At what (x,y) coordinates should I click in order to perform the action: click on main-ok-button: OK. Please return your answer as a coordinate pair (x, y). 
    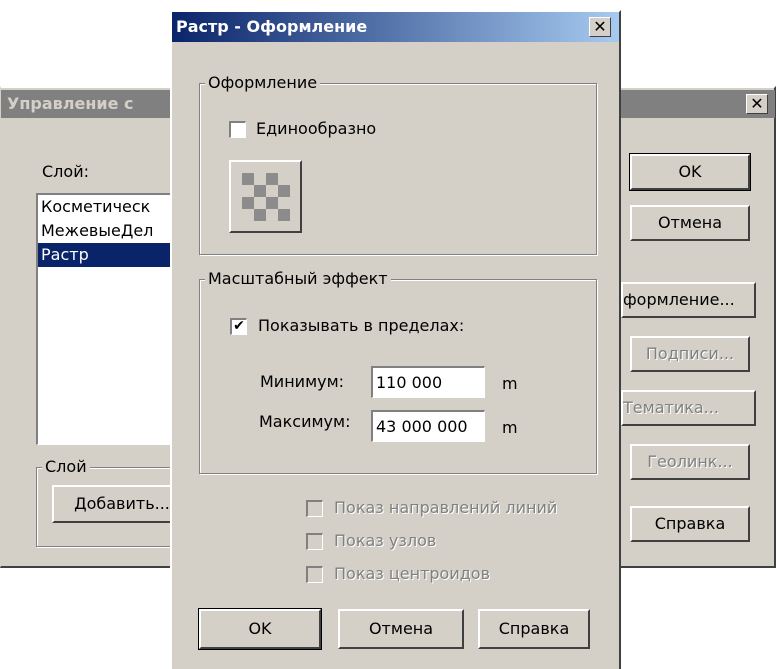
    Looking at the image, I should click on (690, 172).